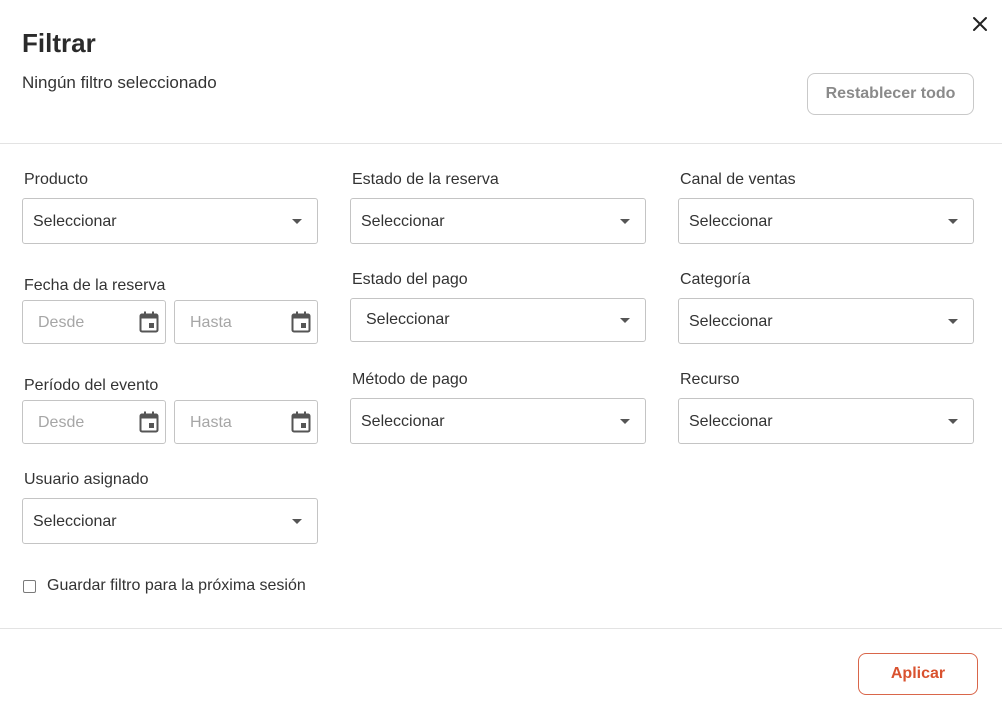  What do you see at coordinates (119, 82) in the screenshot?
I see `filter-status-text: Ningún filtro seleccionado` at bounding box center [119, 82].